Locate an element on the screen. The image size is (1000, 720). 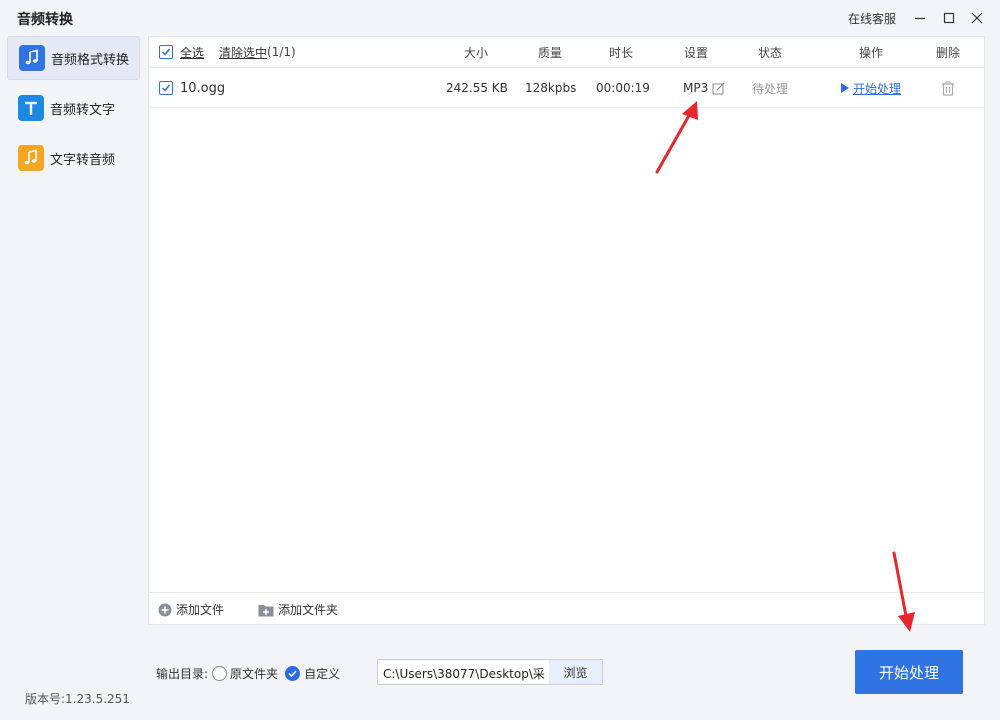
file-duration: 00:00:19 is located at coordinates (623, 88).